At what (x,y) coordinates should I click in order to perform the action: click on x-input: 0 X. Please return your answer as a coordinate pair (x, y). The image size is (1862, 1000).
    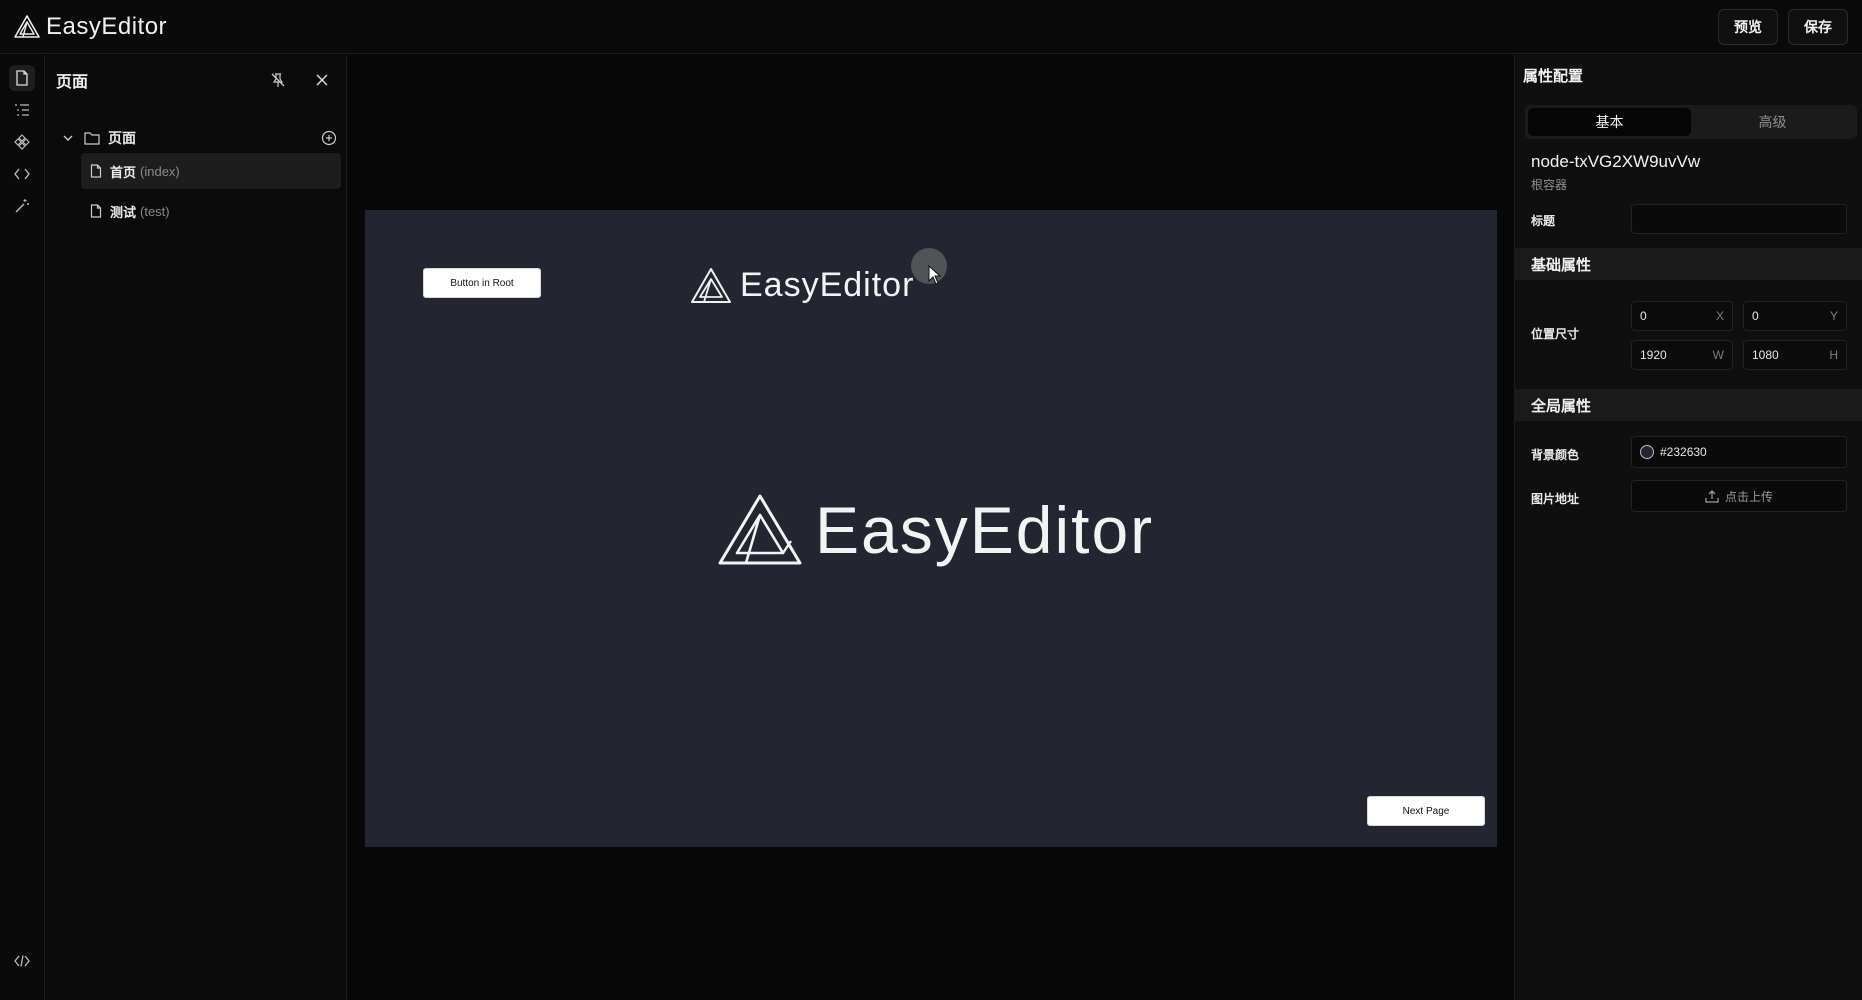
    Looking at the image, I should click on (1682, 316).